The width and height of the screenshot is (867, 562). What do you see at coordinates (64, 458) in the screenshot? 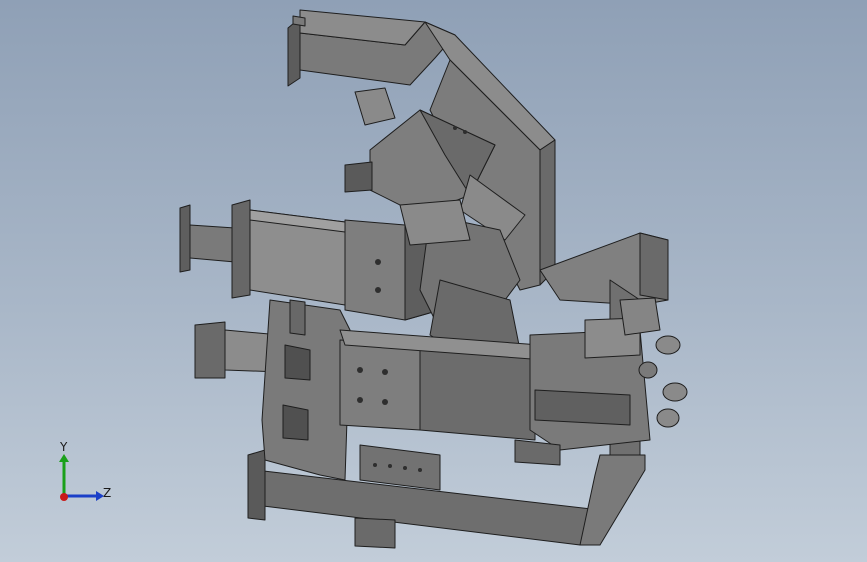
I see `y-axis-arrow-icon` at bounding box center [64, 458].